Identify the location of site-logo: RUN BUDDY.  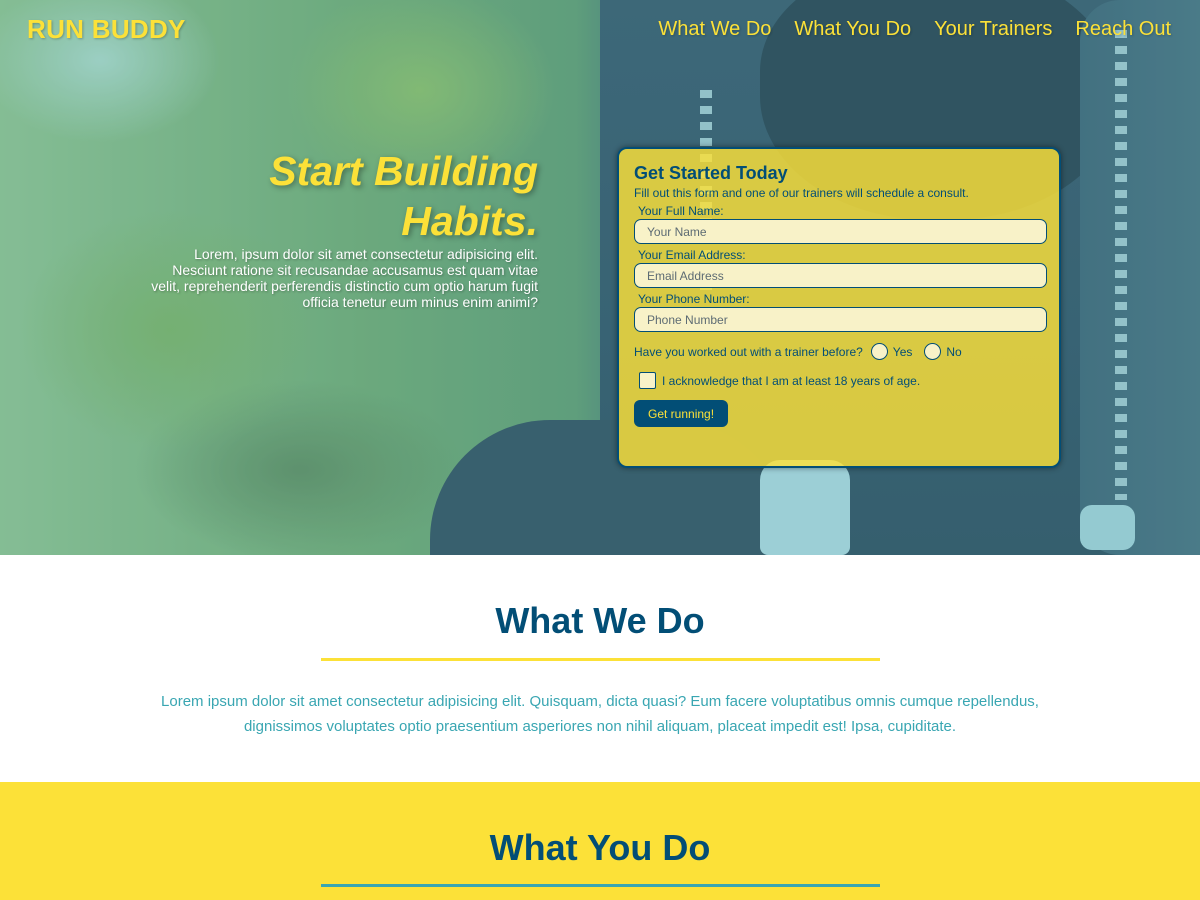
(106, 29).